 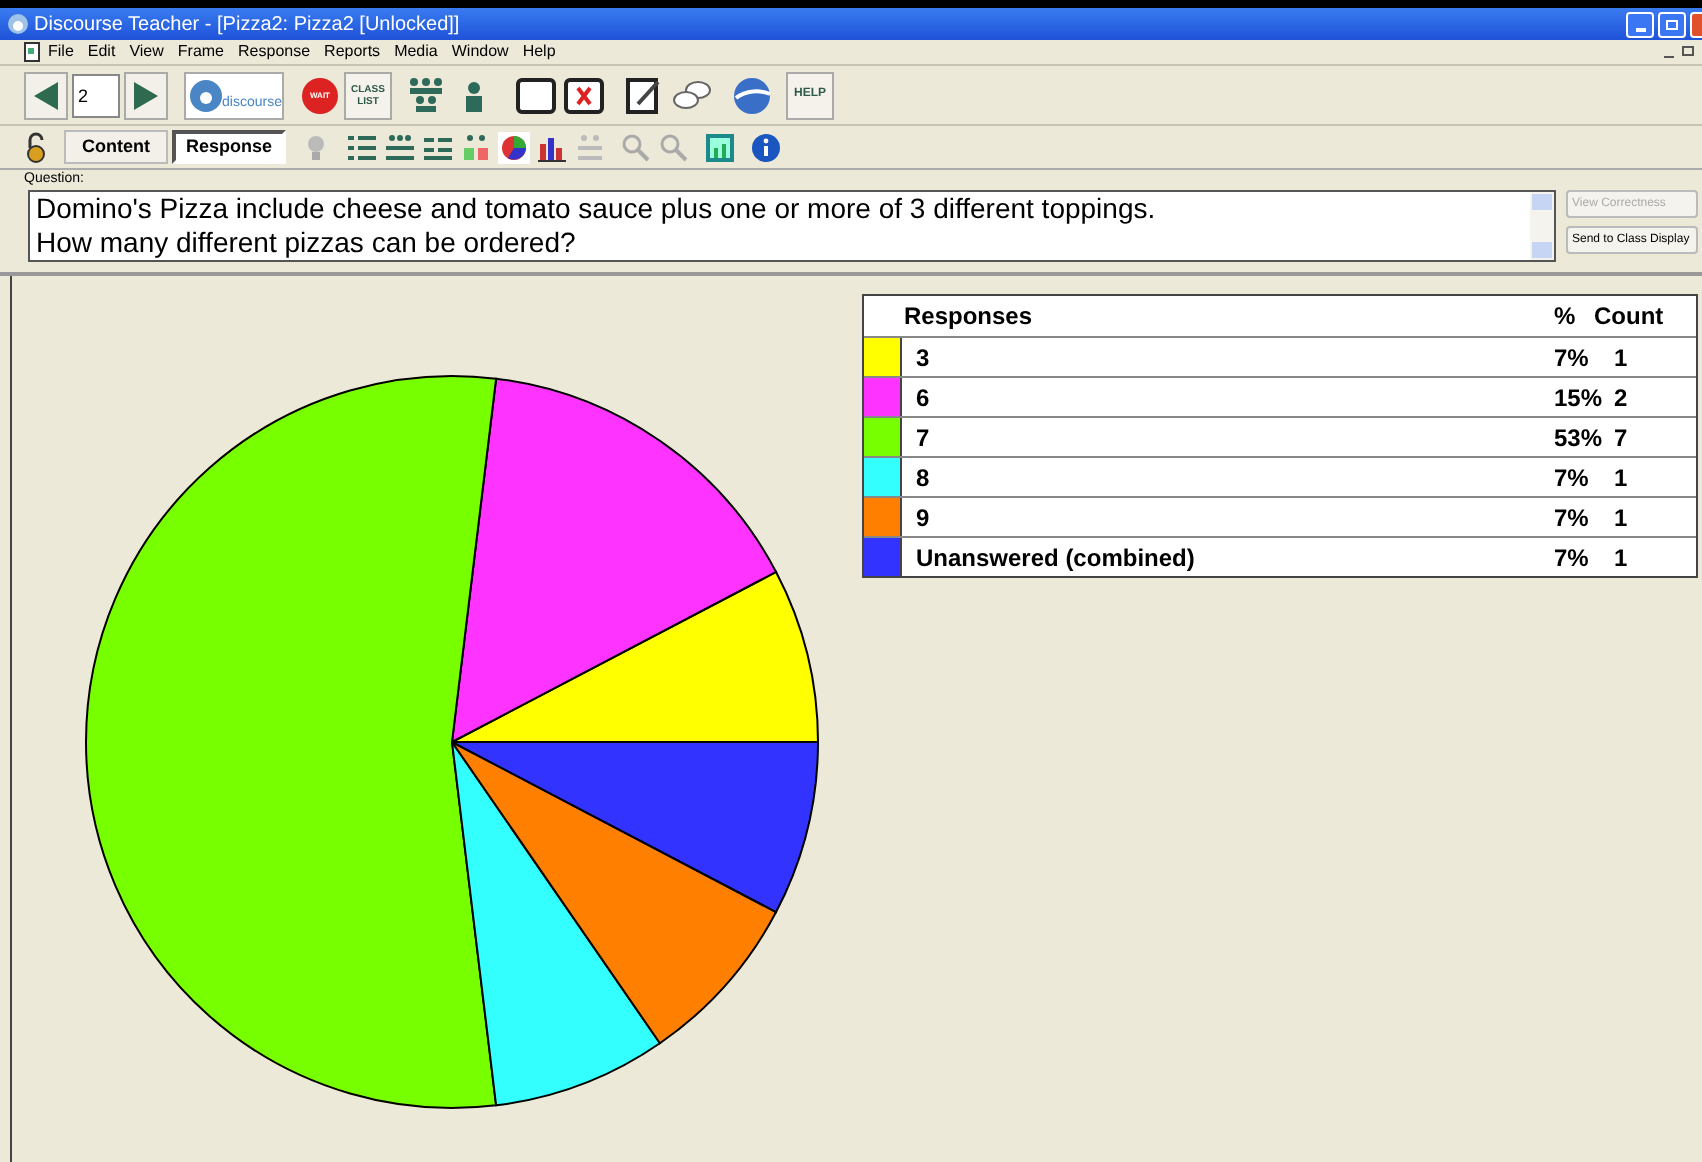 I want to click on view-tab: Response, so click(x=229, y=147).